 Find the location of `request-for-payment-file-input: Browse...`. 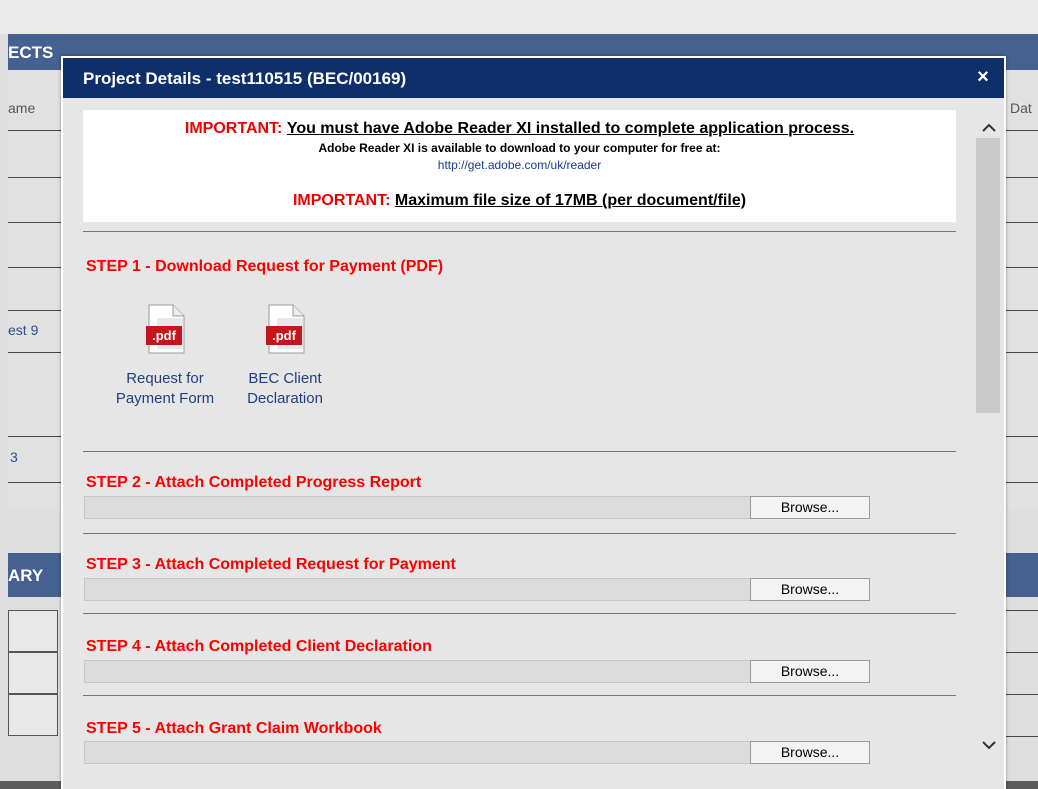

request-for-payment-file-input: Browse... is located at coordinates (477, 589).